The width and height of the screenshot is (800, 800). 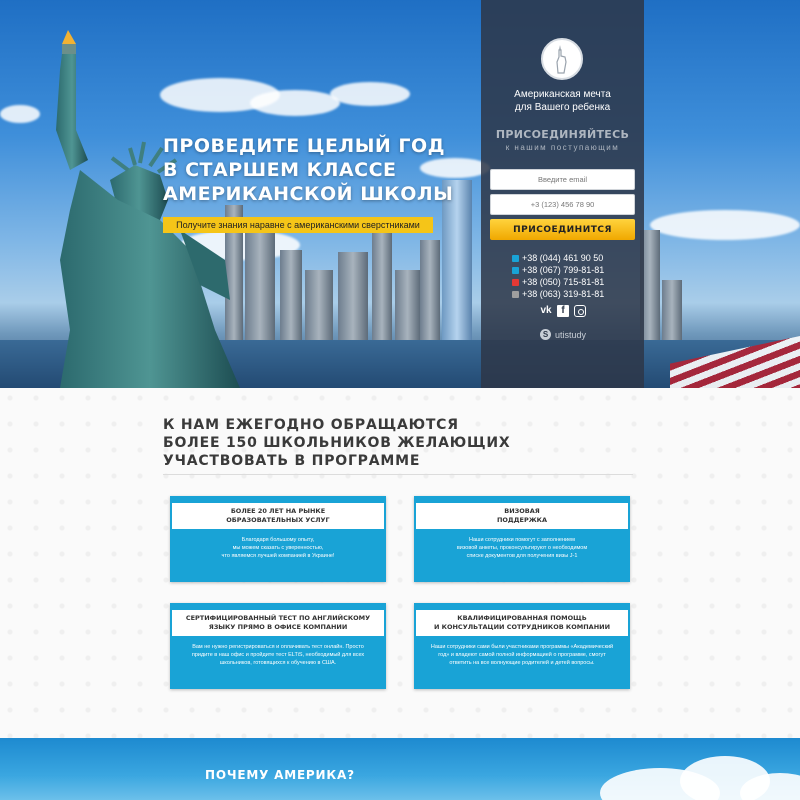 I want to click on kyivstar-icon, so click(x=515, y=270).